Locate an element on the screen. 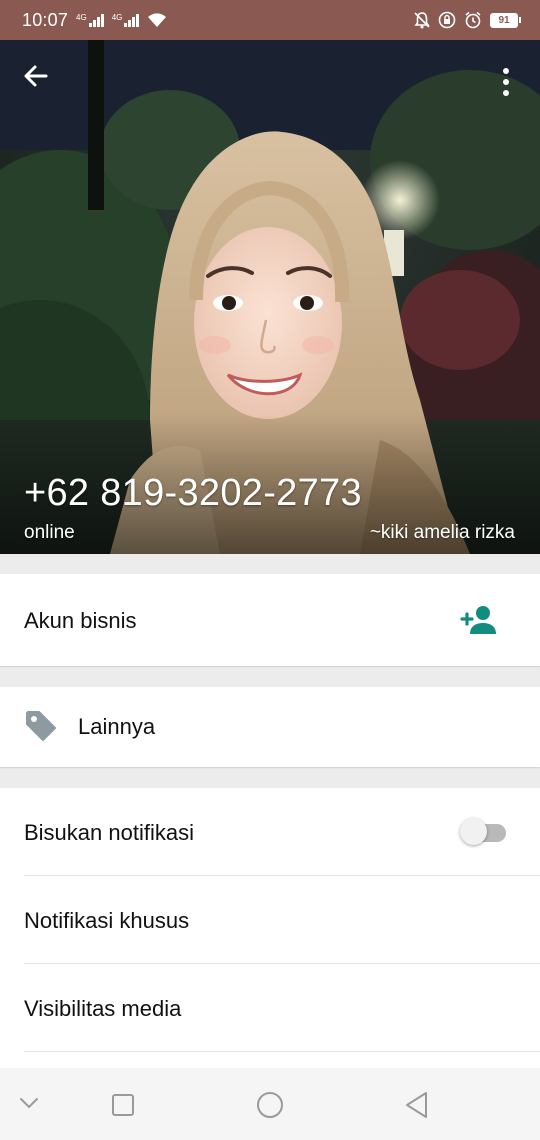  other-label: Lainnya is located at coordinates (117, 726).